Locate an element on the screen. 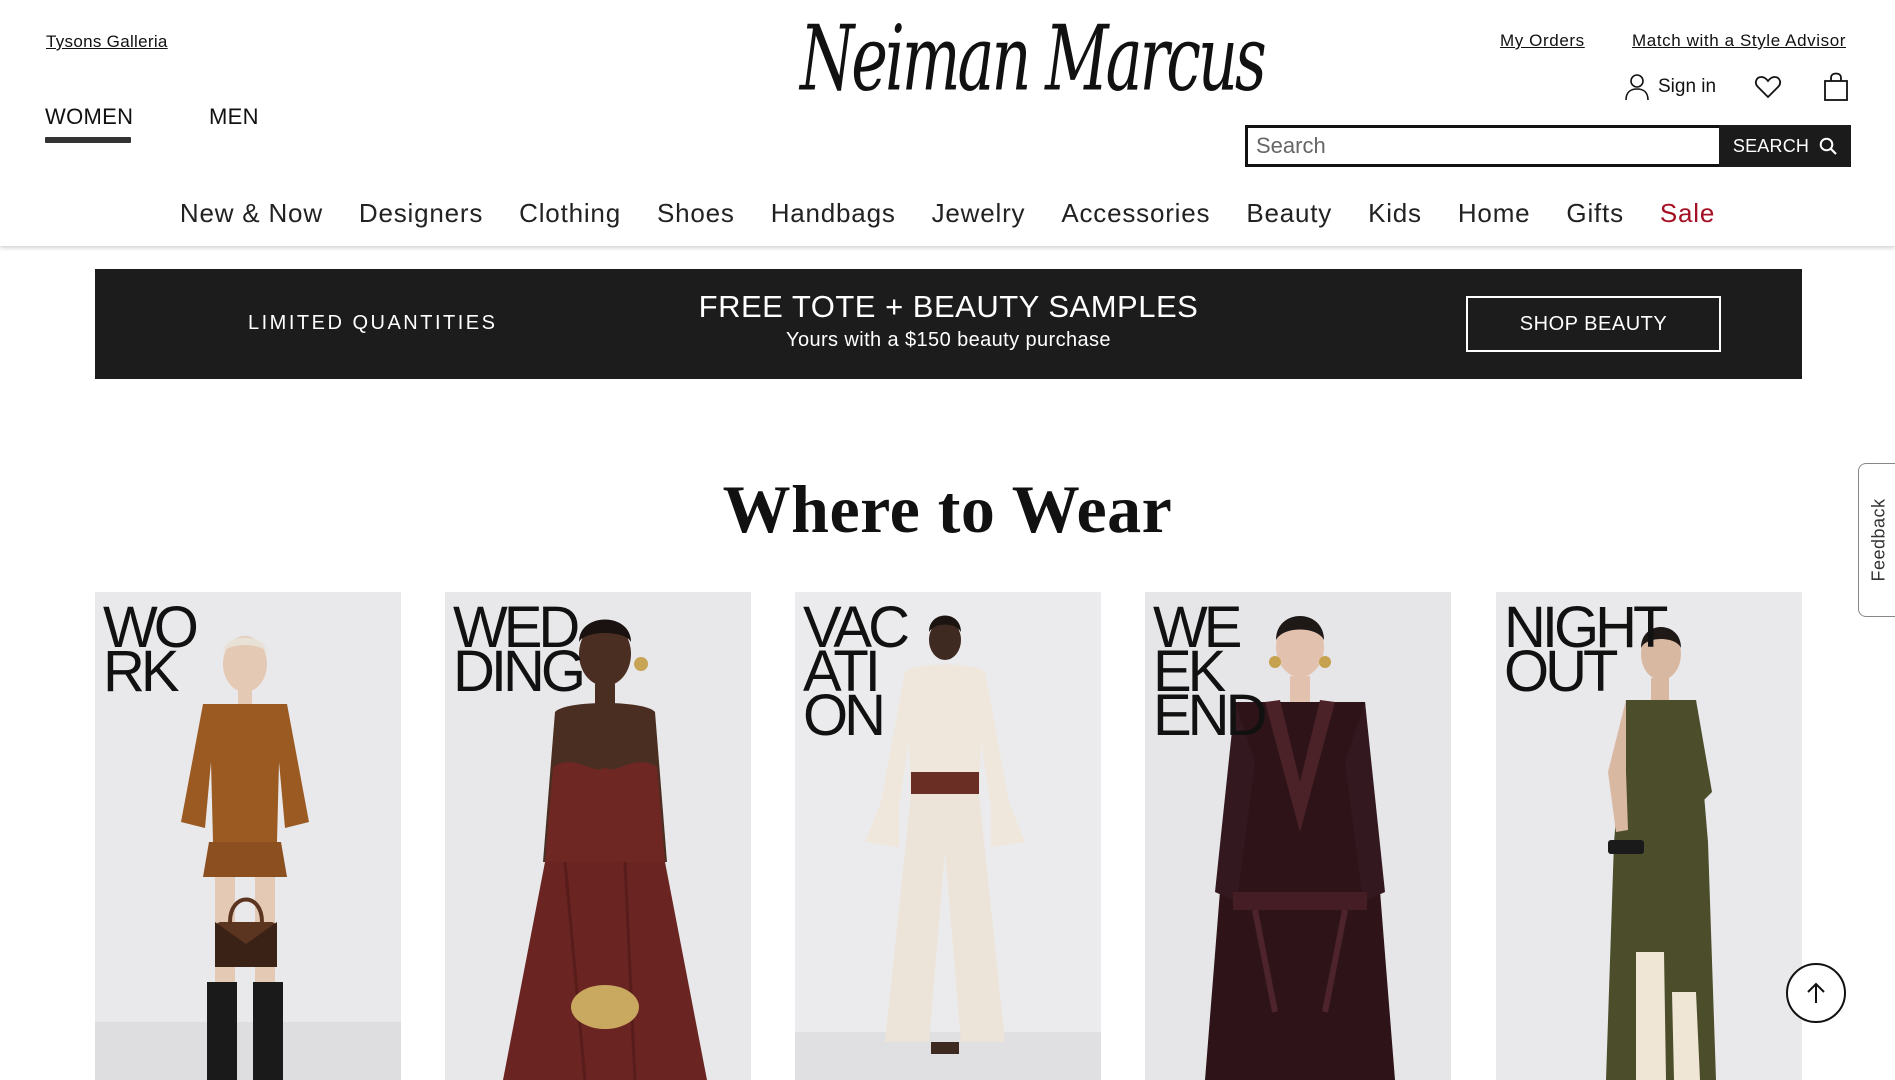 The image size is (1895, 1080). nav-item-designers: Designers is located at coordinates (421, 213).